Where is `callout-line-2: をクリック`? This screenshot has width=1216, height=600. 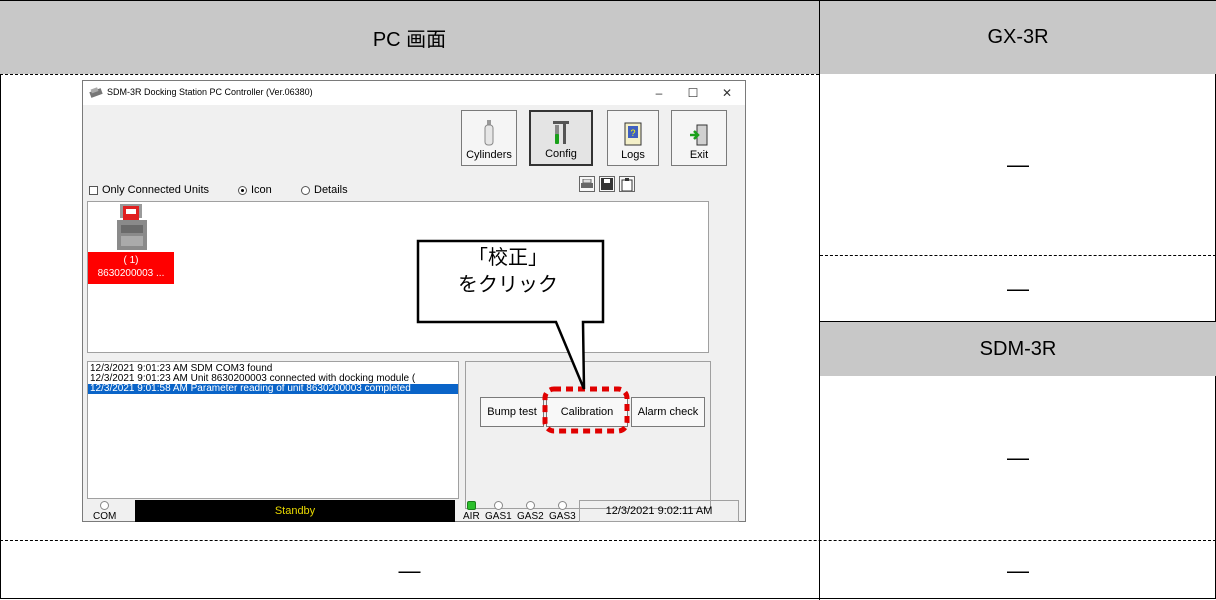
callout-line-2: をクリック is located at coordinates (508, 285).